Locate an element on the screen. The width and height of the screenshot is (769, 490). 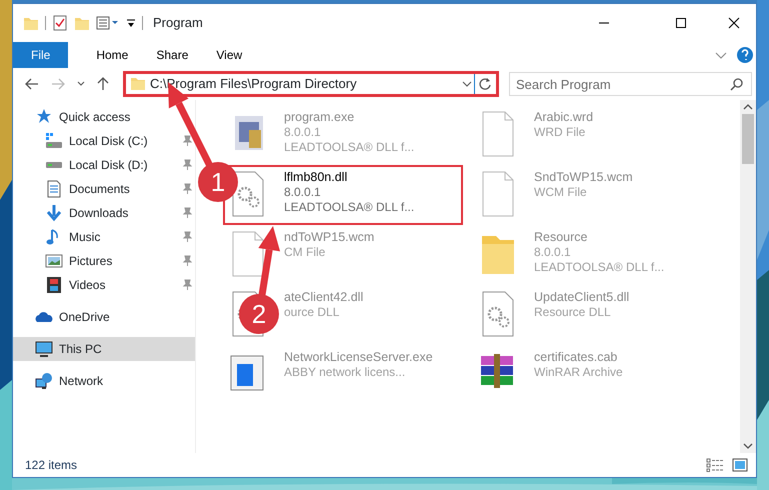
nav-item: Local Disk (D:) is located at coordinates (104, 165).